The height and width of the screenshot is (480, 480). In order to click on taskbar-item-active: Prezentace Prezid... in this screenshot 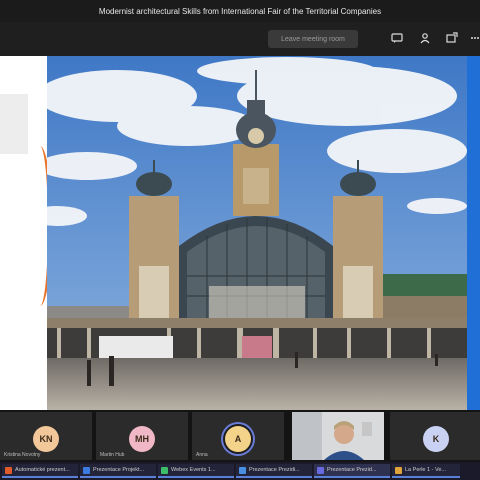, I will do `click(352, 471)`.